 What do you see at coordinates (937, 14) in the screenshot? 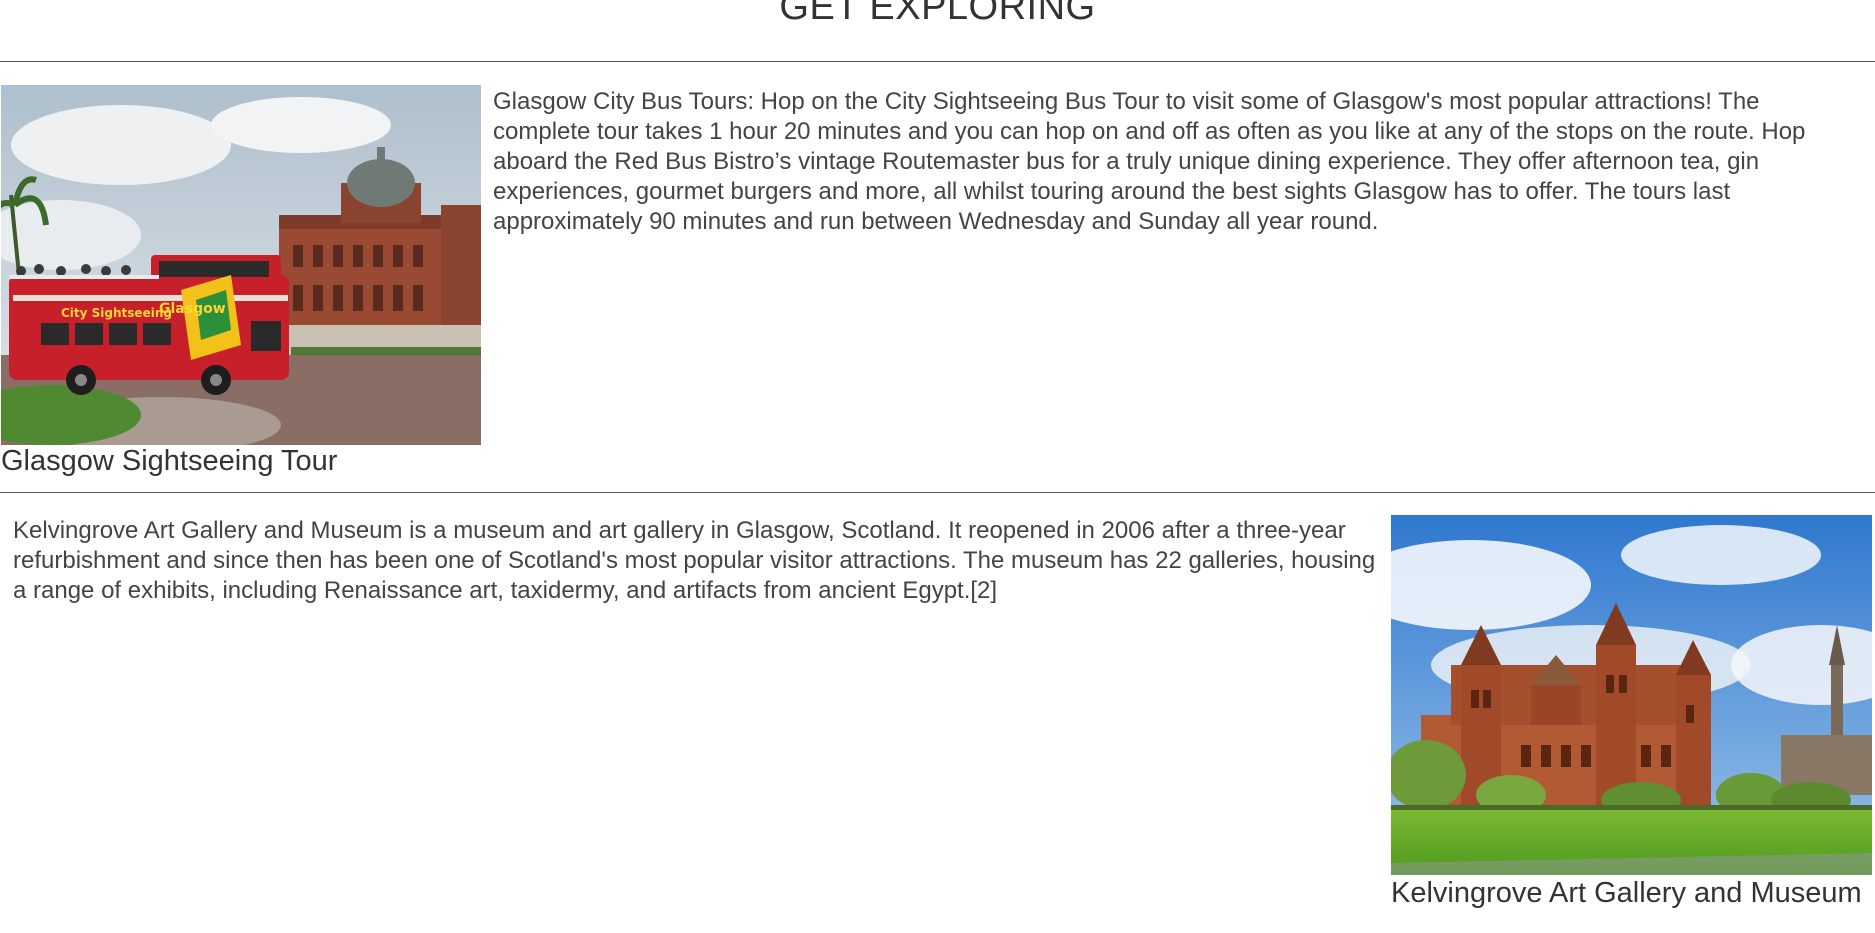
I see `page-title: GET EXPLORING` at bounding box center [937, 14].